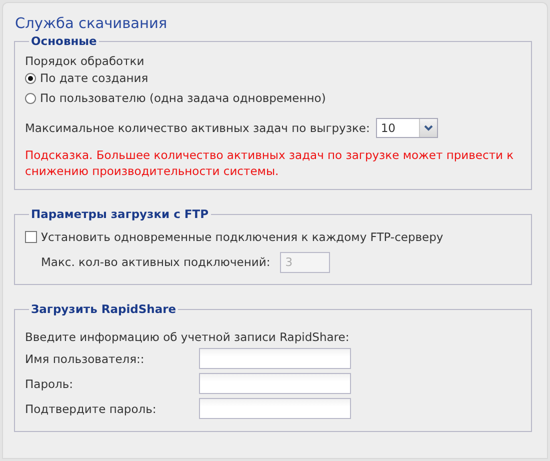 The width and height of the screenshot is (550, 461). I want to click on field-label: Пароль:, so click(49, 383).